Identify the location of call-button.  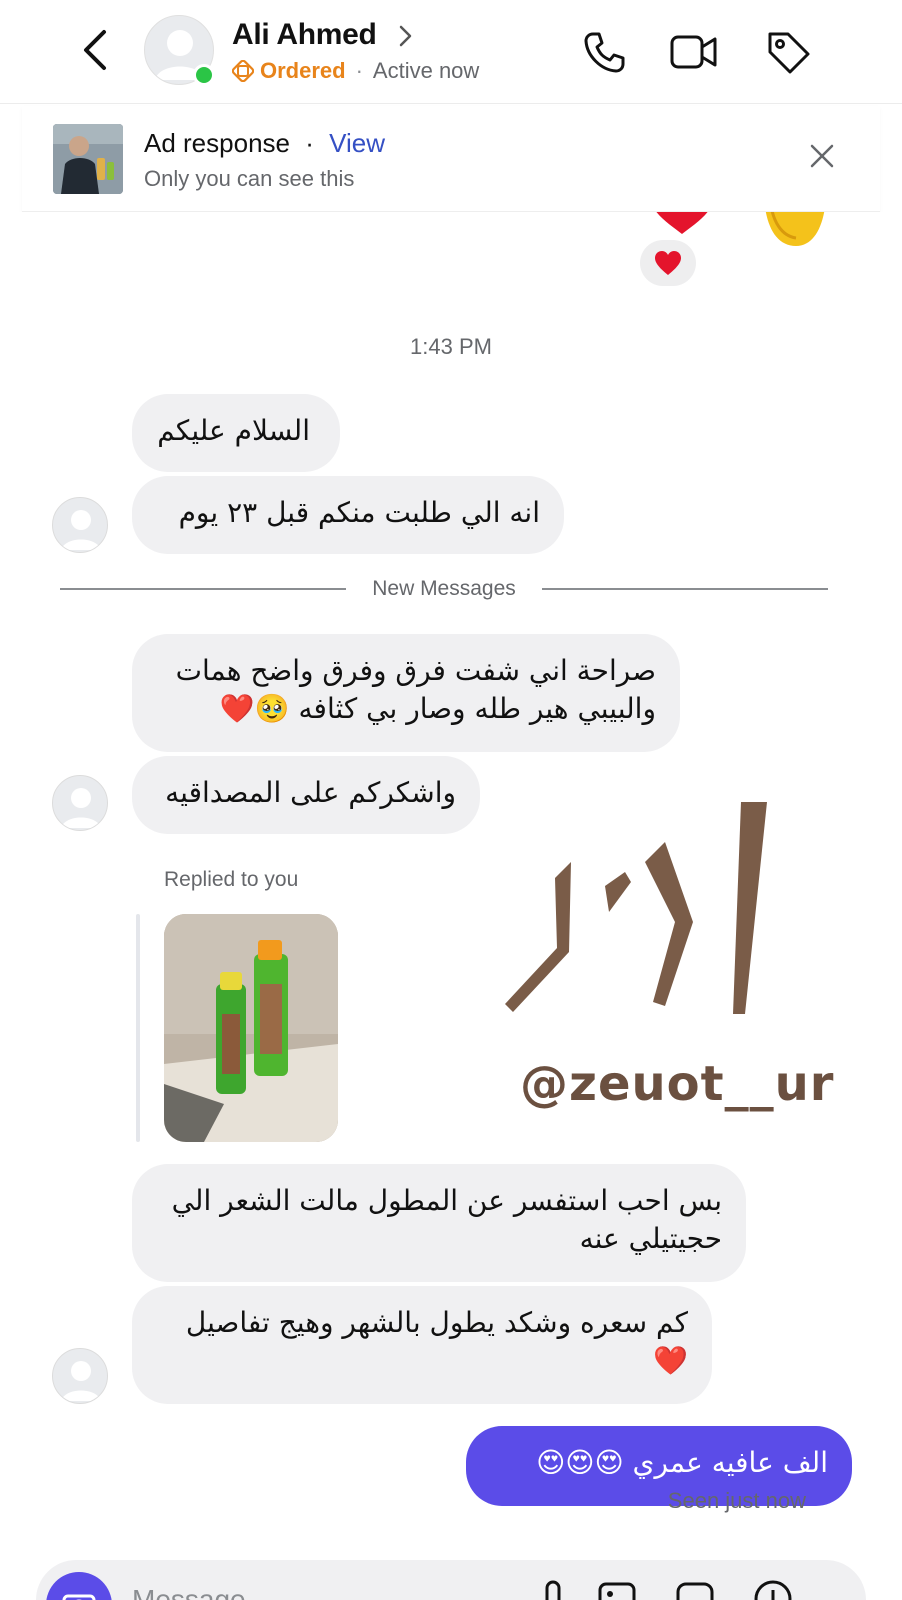
(604, 52).